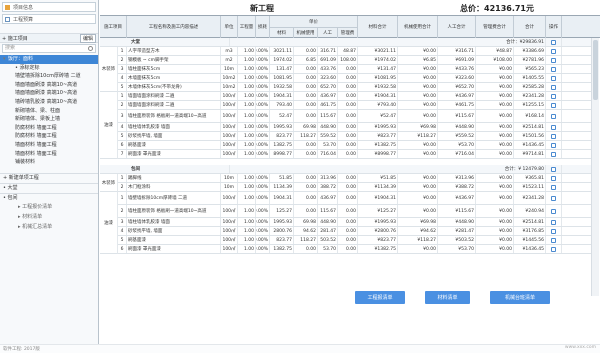  I want to click on scrollbar, so click(595, 167).